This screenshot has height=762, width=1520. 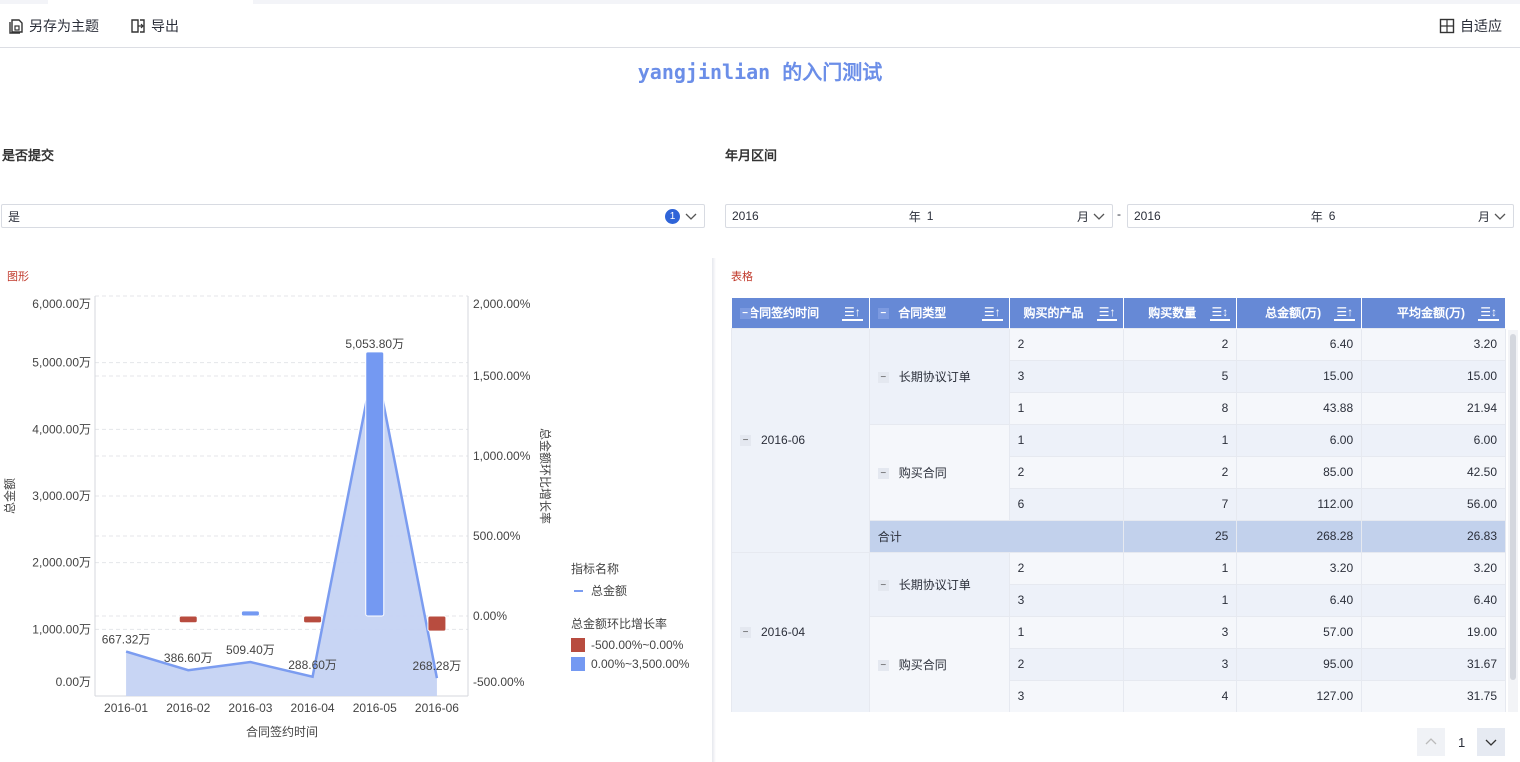 I want to click on y-tick-label: 2,000.00万, so click(x=61, y=563).